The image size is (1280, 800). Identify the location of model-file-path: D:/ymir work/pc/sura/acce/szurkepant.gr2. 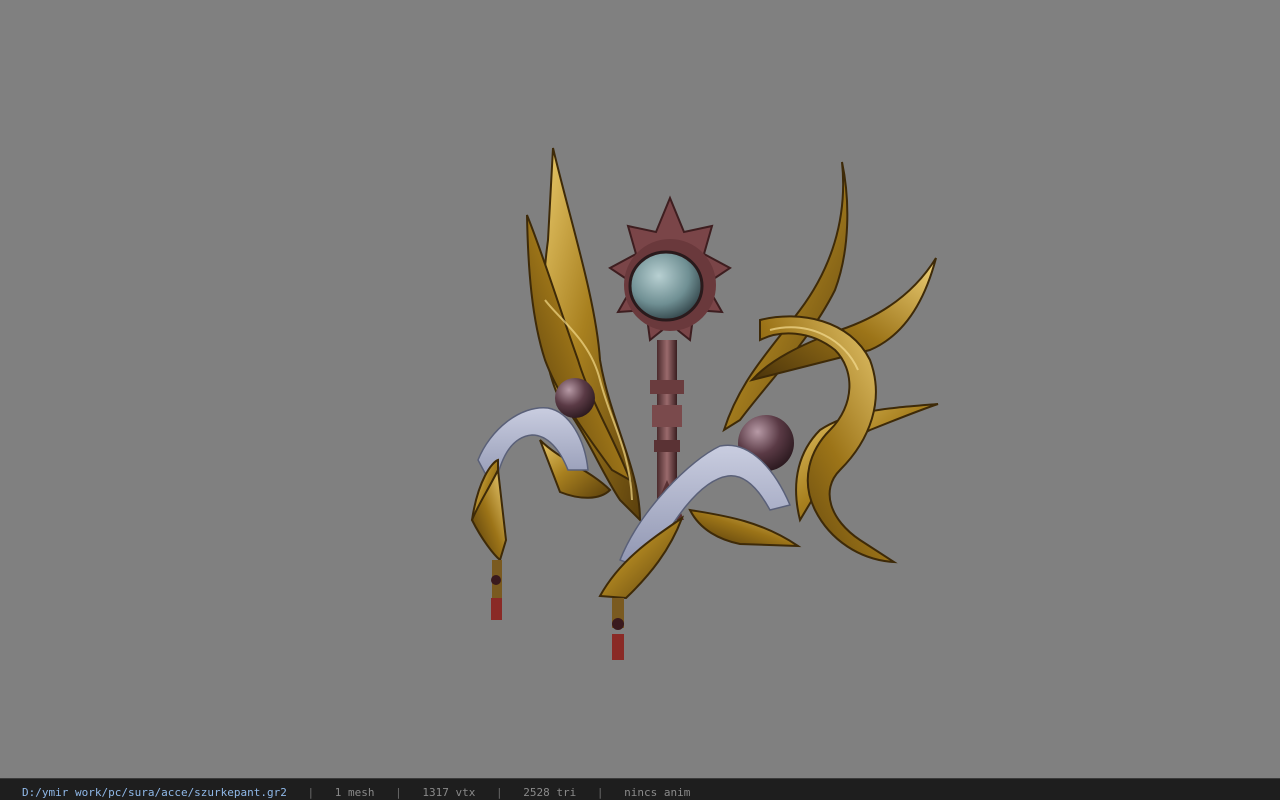
(154, 792).